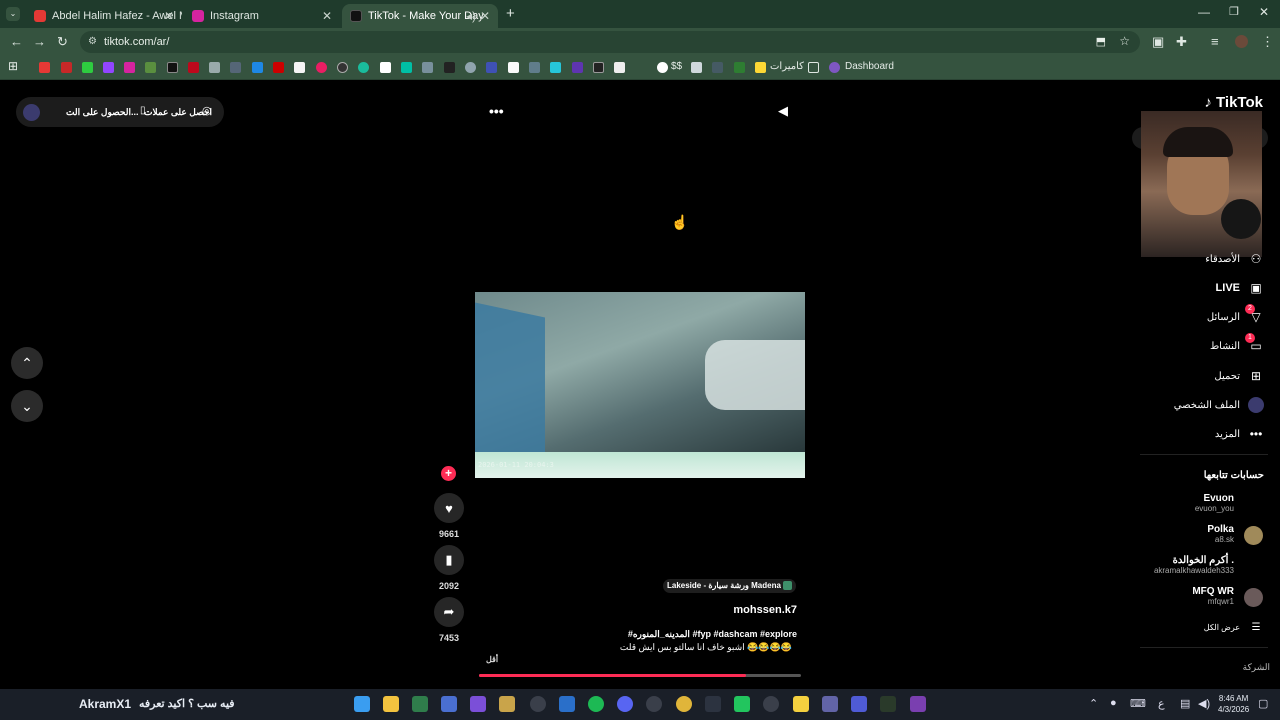 The height and width of the screenshot is (720, 1280). What do you see at coordinates (1219, 405) in the screenshot?
I see `sidebar-item-profile: الملف الشخصي` at bounding box center [1219, 405].